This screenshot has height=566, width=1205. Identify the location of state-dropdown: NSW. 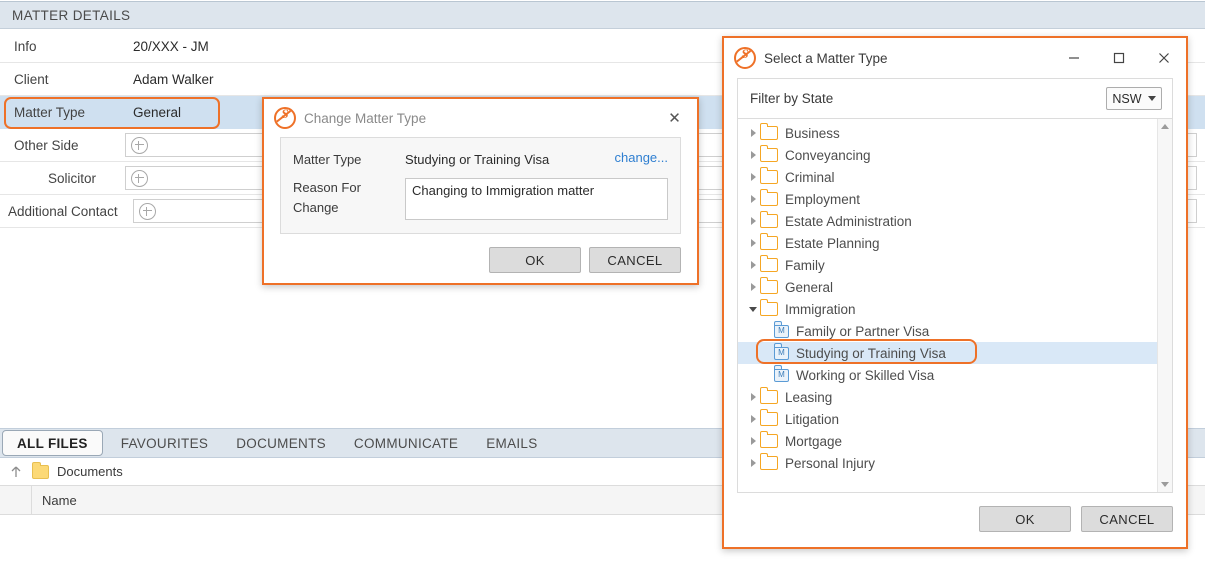
(1134, 98).